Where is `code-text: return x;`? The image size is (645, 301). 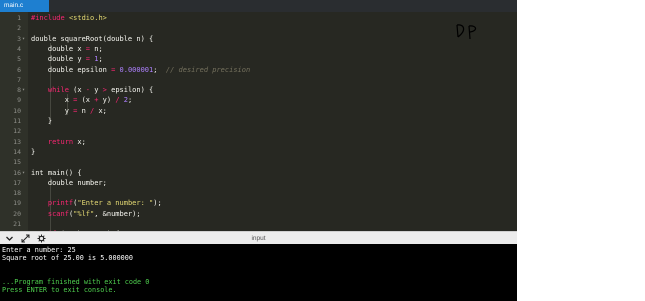
code-text: return x; is located at coordinates (58, 142).